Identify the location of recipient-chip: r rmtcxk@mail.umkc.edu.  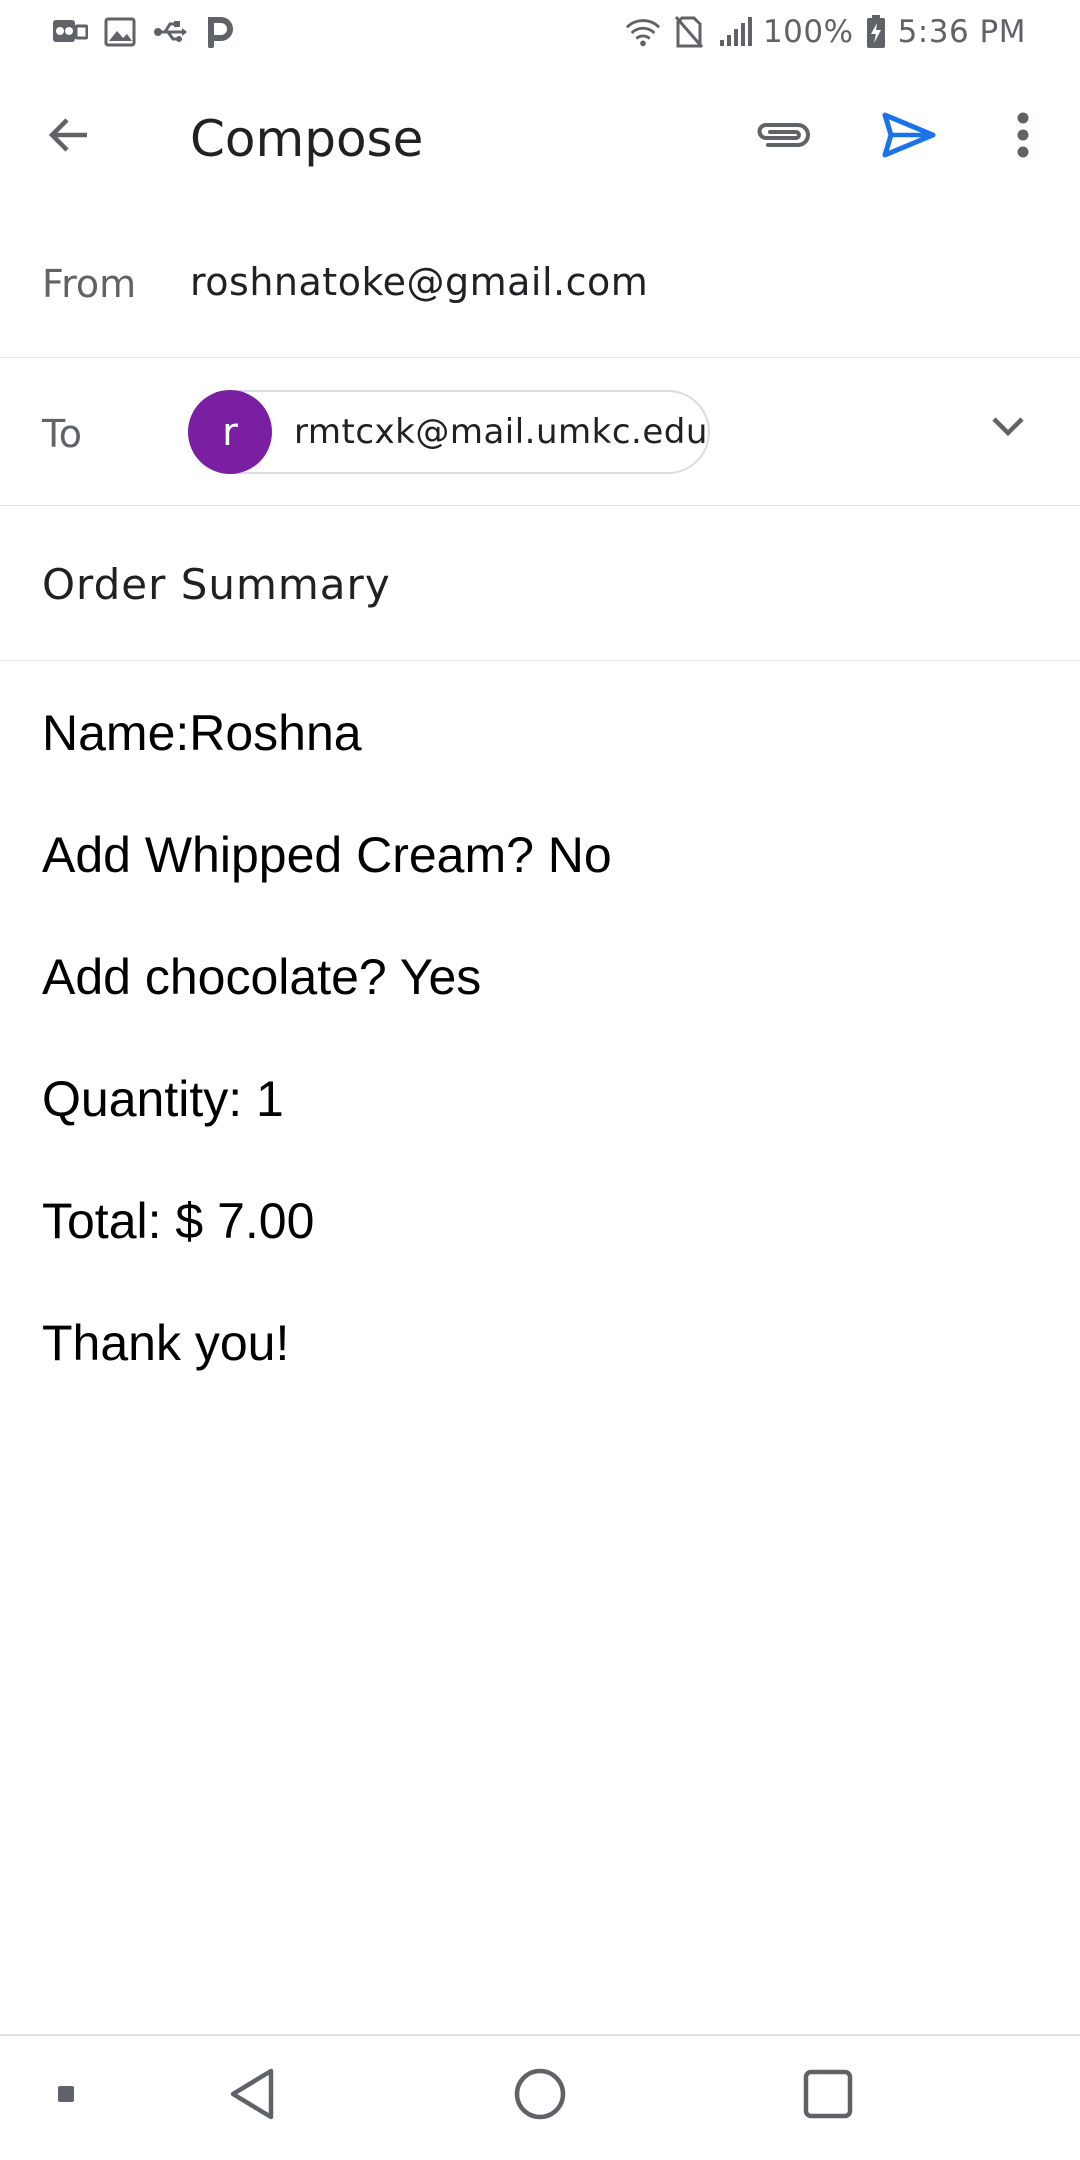
(449, 432).